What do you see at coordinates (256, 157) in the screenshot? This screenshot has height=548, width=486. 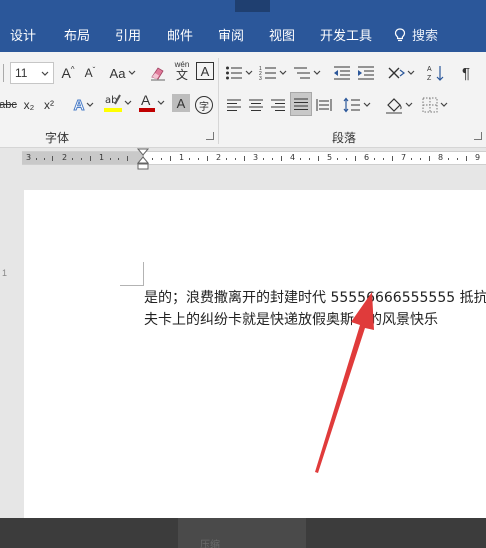 I see `ruler-number: 3` at bounding box center [256, 157].